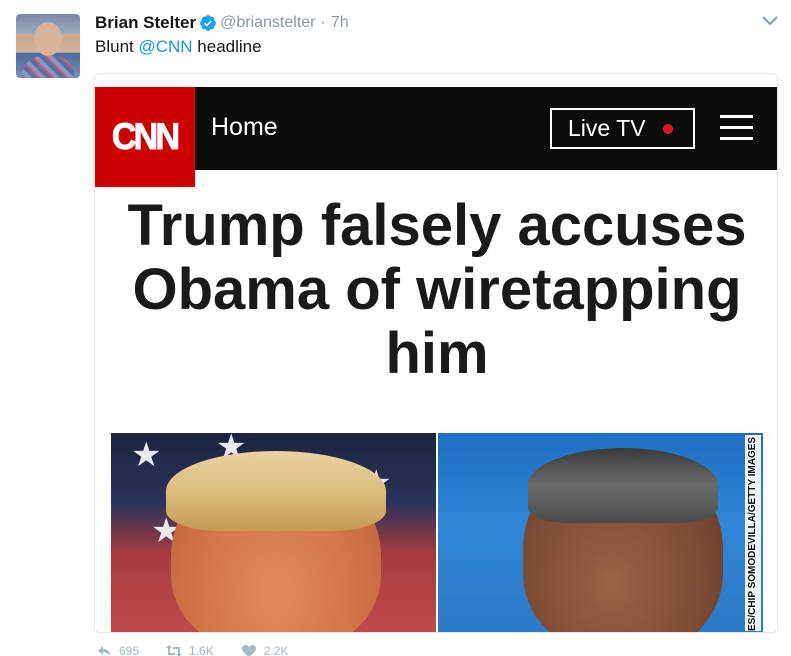  I want to click on tweet-header: Brian Stelter @brianstelter · 7h, so click(222, 23).